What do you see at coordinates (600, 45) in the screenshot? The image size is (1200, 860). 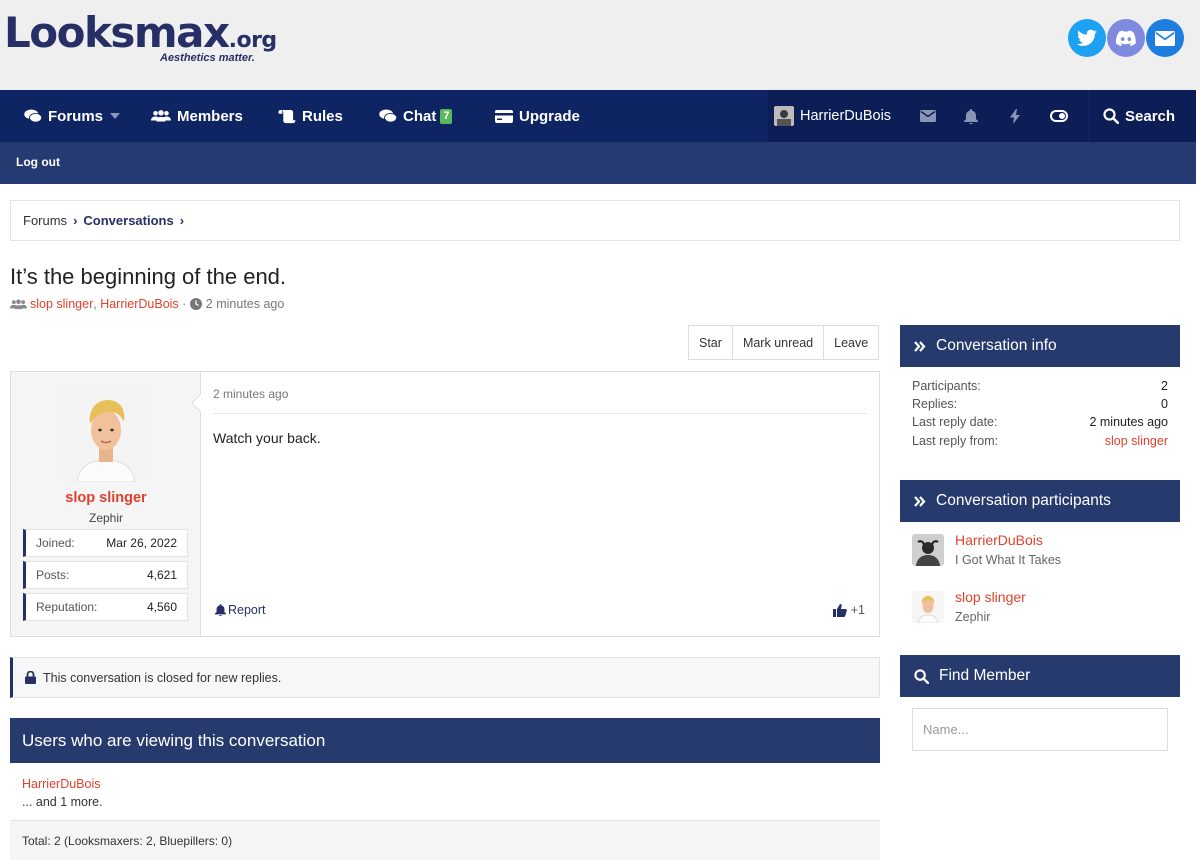 I see `site-header: Looksmax.org Aesthetics matter.` at bounding box center [600, 45].